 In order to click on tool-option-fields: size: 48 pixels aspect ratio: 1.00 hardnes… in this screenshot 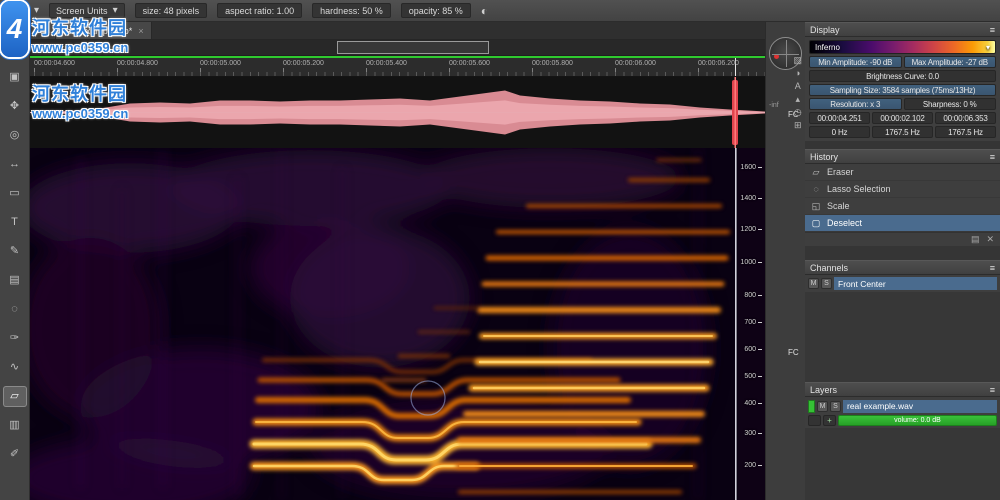, I will do `click(302, 10)`.